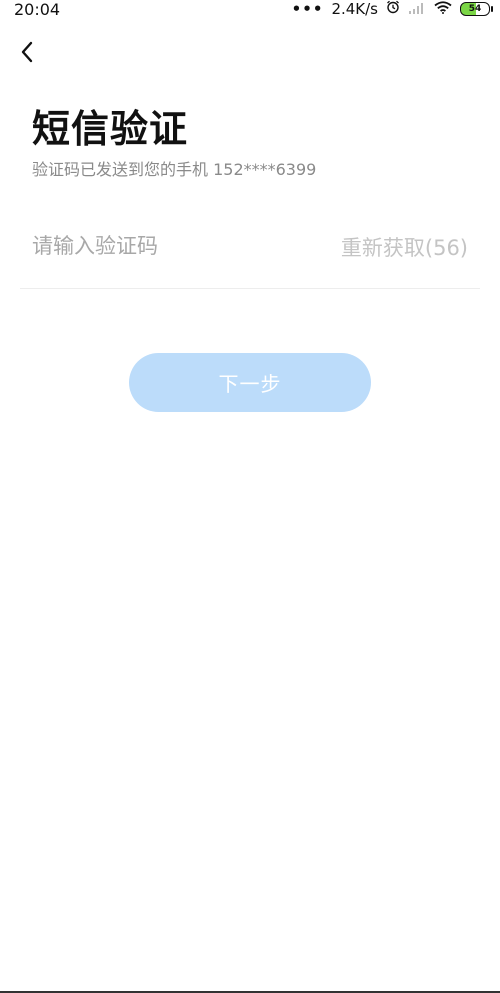  Describe the element at coordinates (443, 9) in the screenshot. I see `wifi-icon` at that location.